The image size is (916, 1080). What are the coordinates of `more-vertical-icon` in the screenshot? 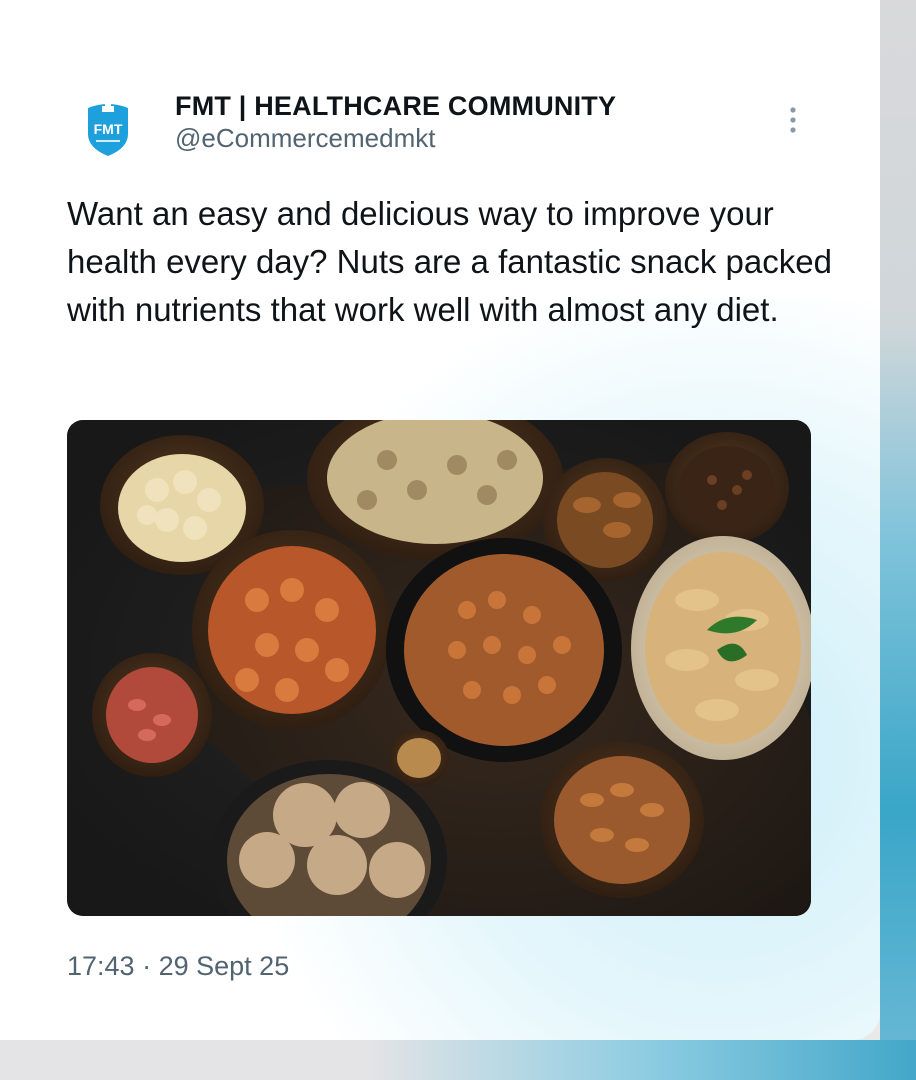 It's located at (793, 120).